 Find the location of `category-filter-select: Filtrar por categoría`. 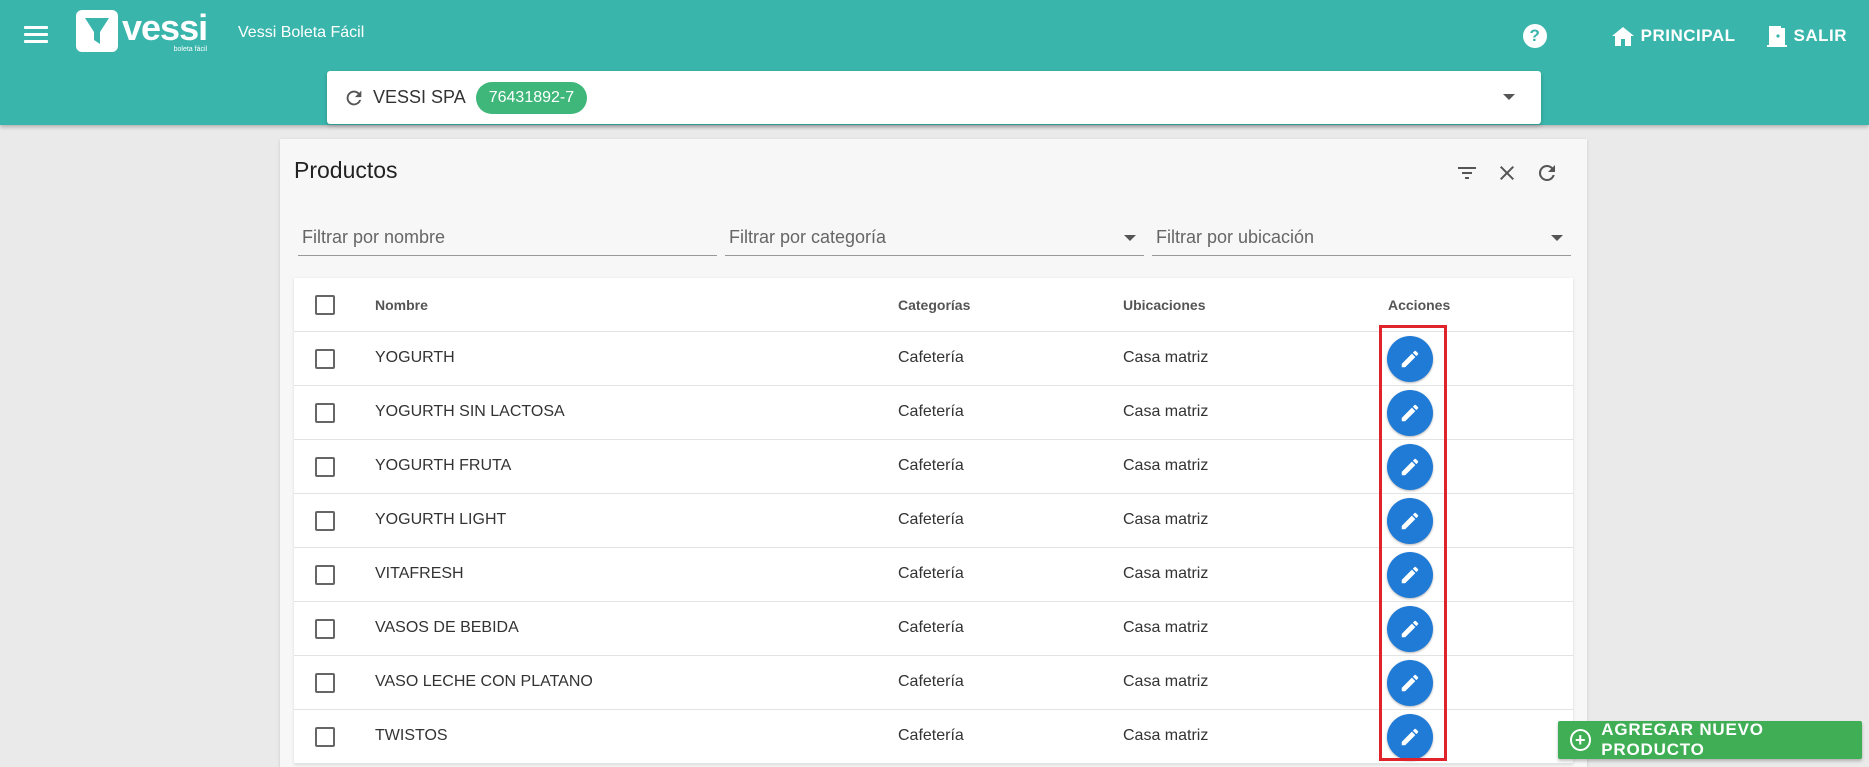

category-filter-select: Filtrar por categoría is located at coordinates (934, 237).